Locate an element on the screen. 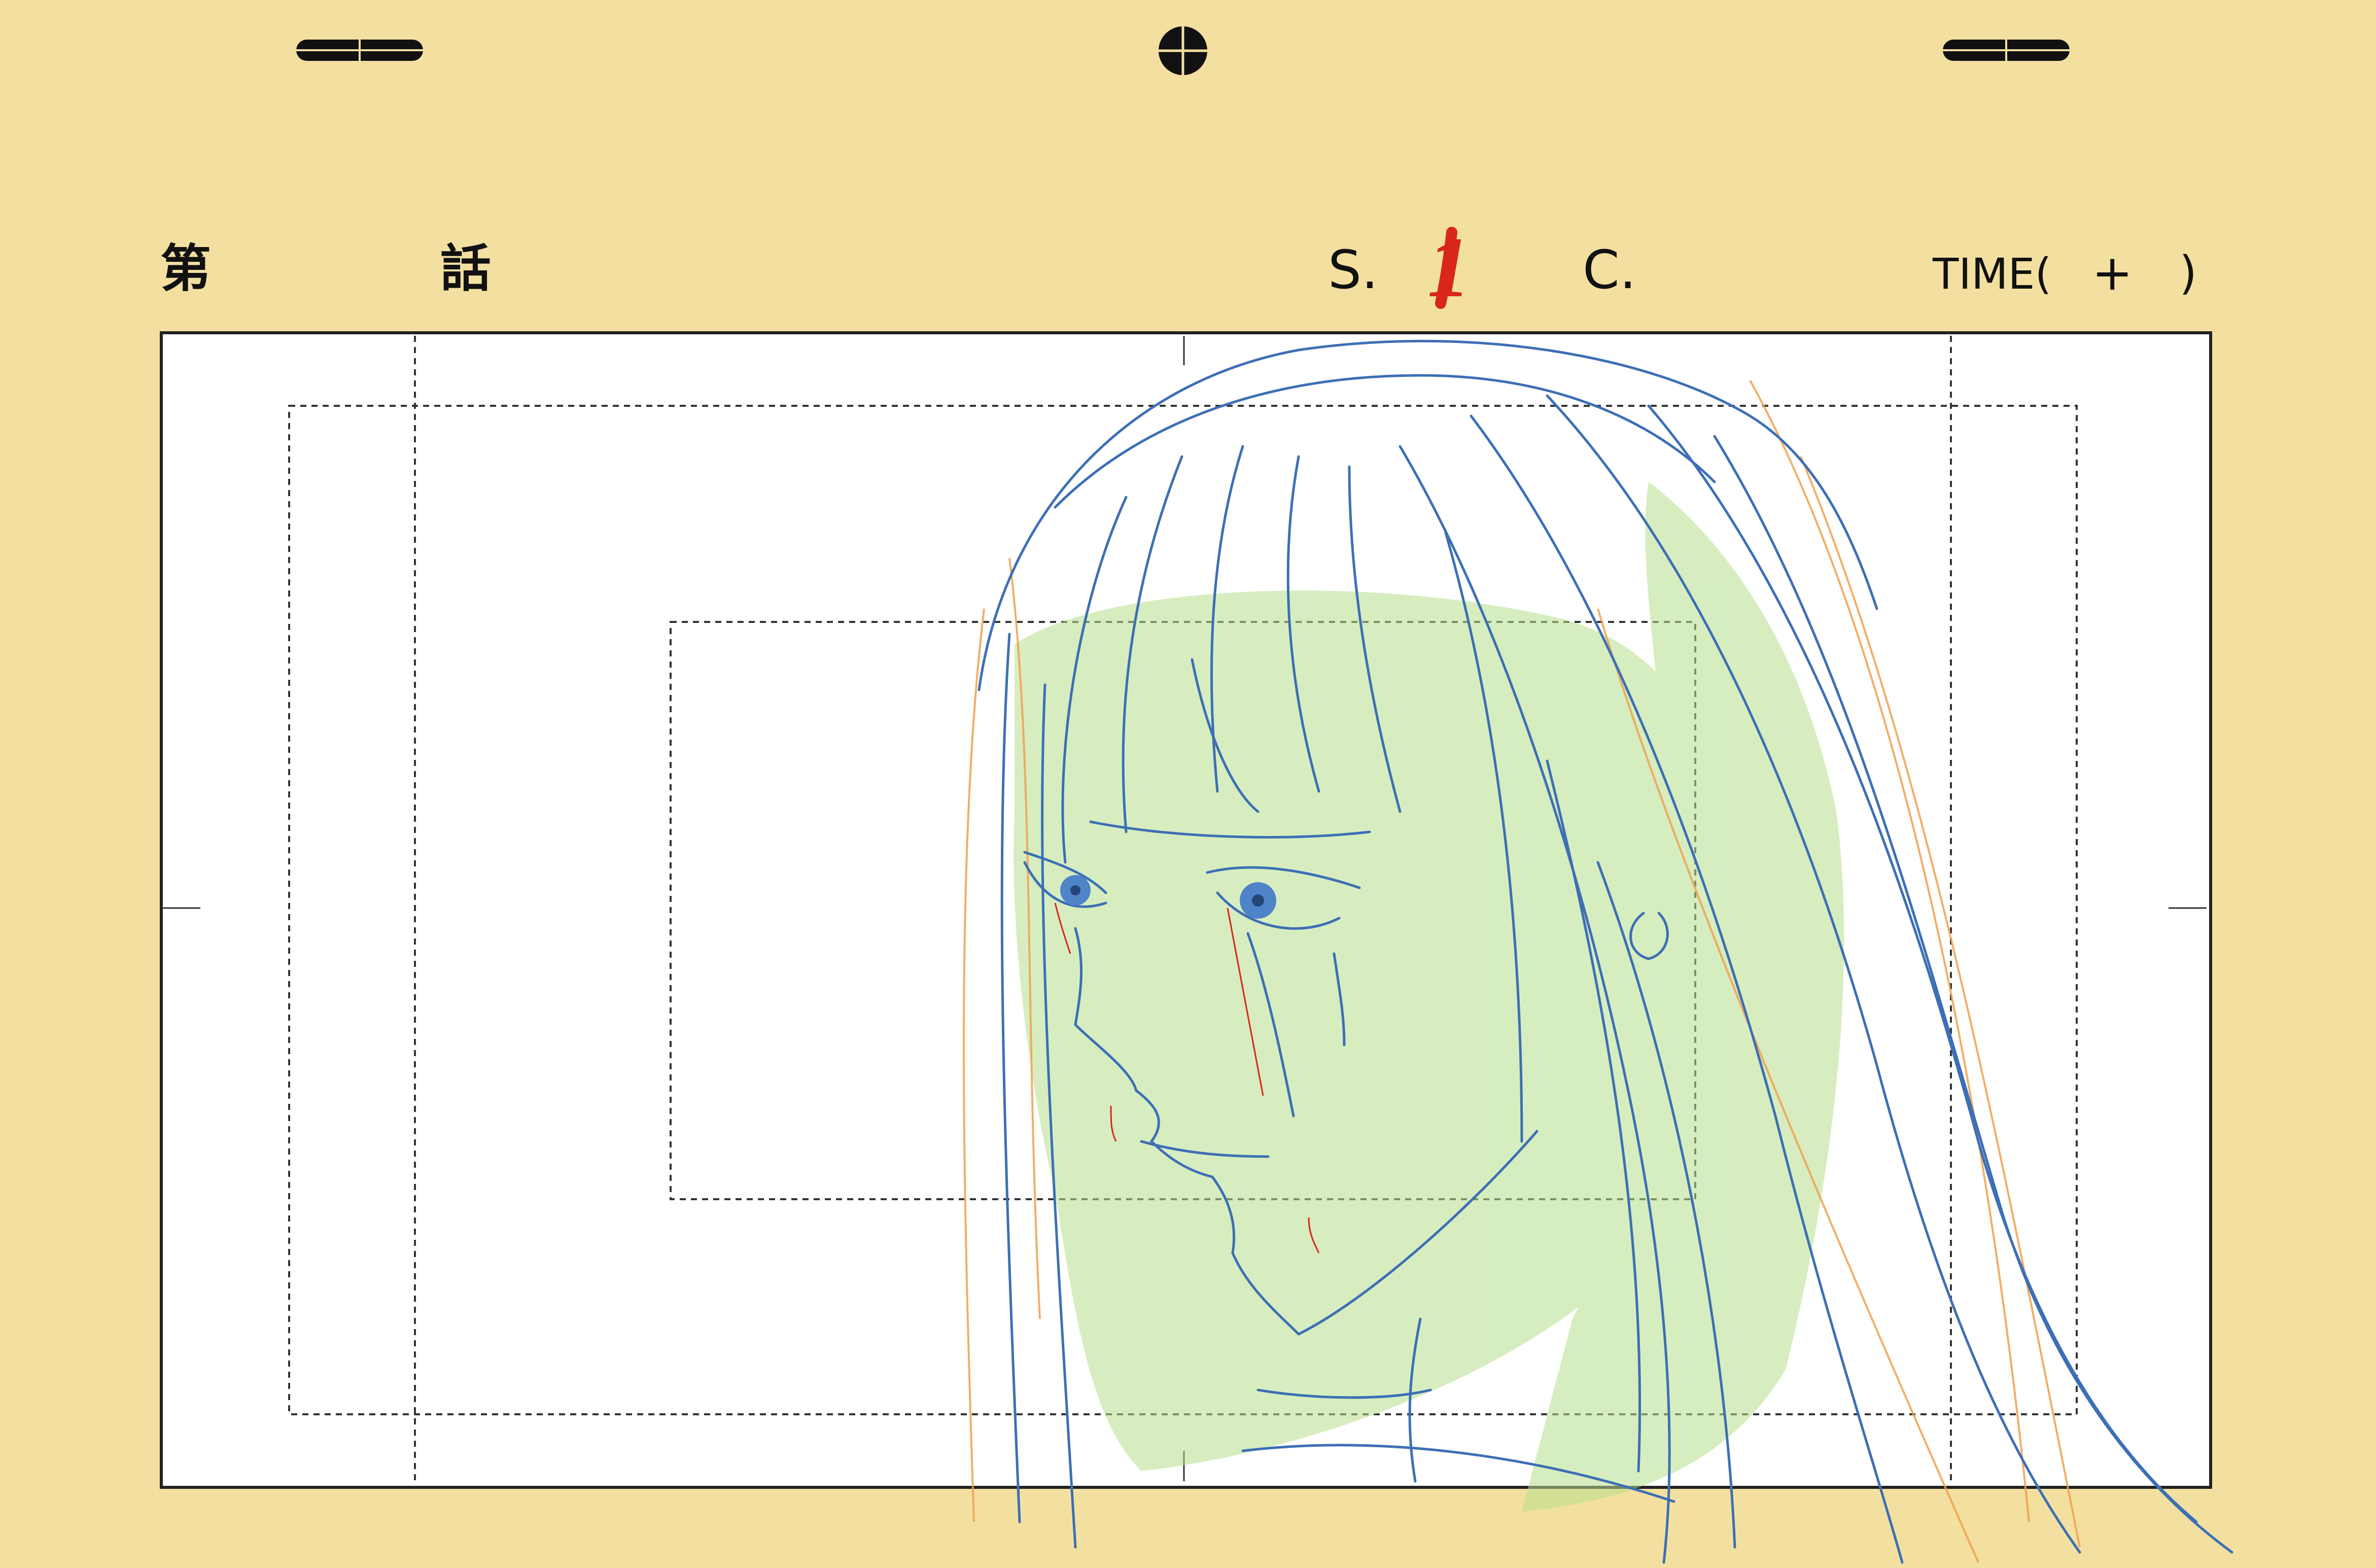 The width and height of the screenshot is (2376, 1568). peg-hole-right-icon is located at coordinates (2006, 50).